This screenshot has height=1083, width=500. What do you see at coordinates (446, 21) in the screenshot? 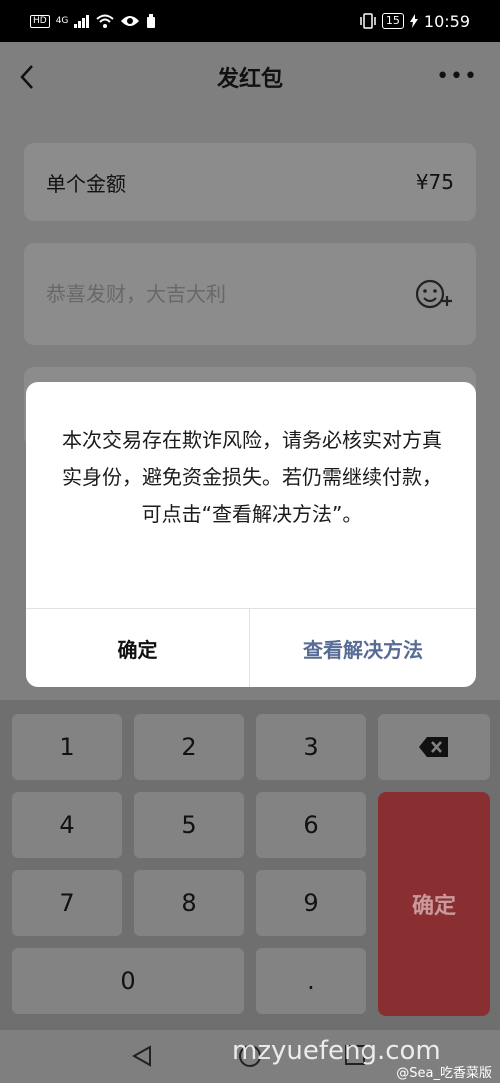
I see `clock: 10:59` at bounding box center [446, 21].